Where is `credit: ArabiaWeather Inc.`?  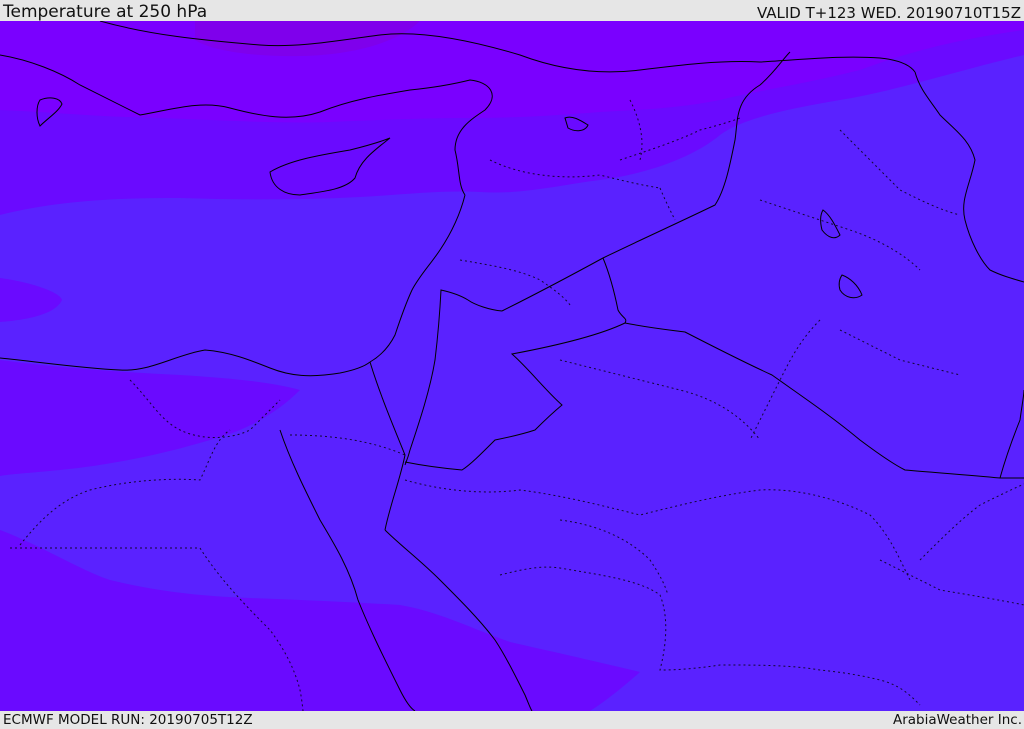
credit: ArabiaWeather Inc. is located at coordinates (957, 720).